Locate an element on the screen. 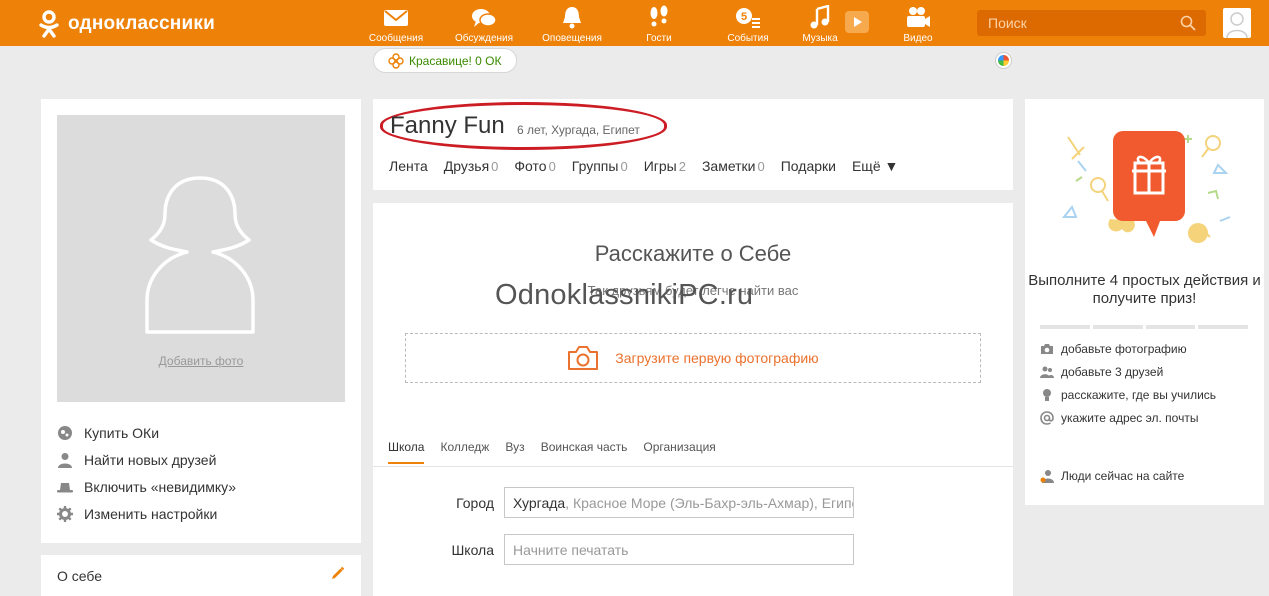  upload-first-photo-button: Загрузите первую фотографию is located at coordinates (693, 358).